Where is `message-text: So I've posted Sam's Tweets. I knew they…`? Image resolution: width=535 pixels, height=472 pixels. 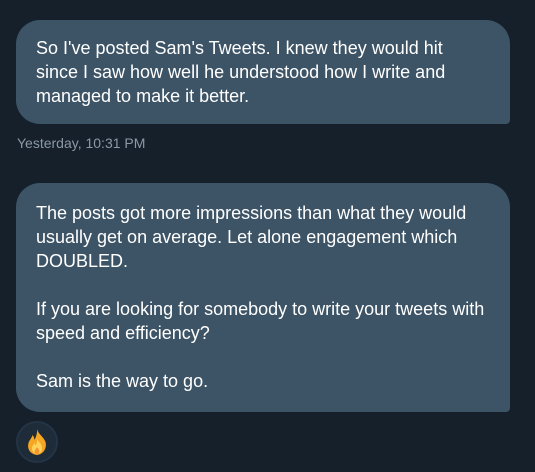
message-text: So I've posted Sam's Tweets. I knew they… is located at coordinates (241, 72).